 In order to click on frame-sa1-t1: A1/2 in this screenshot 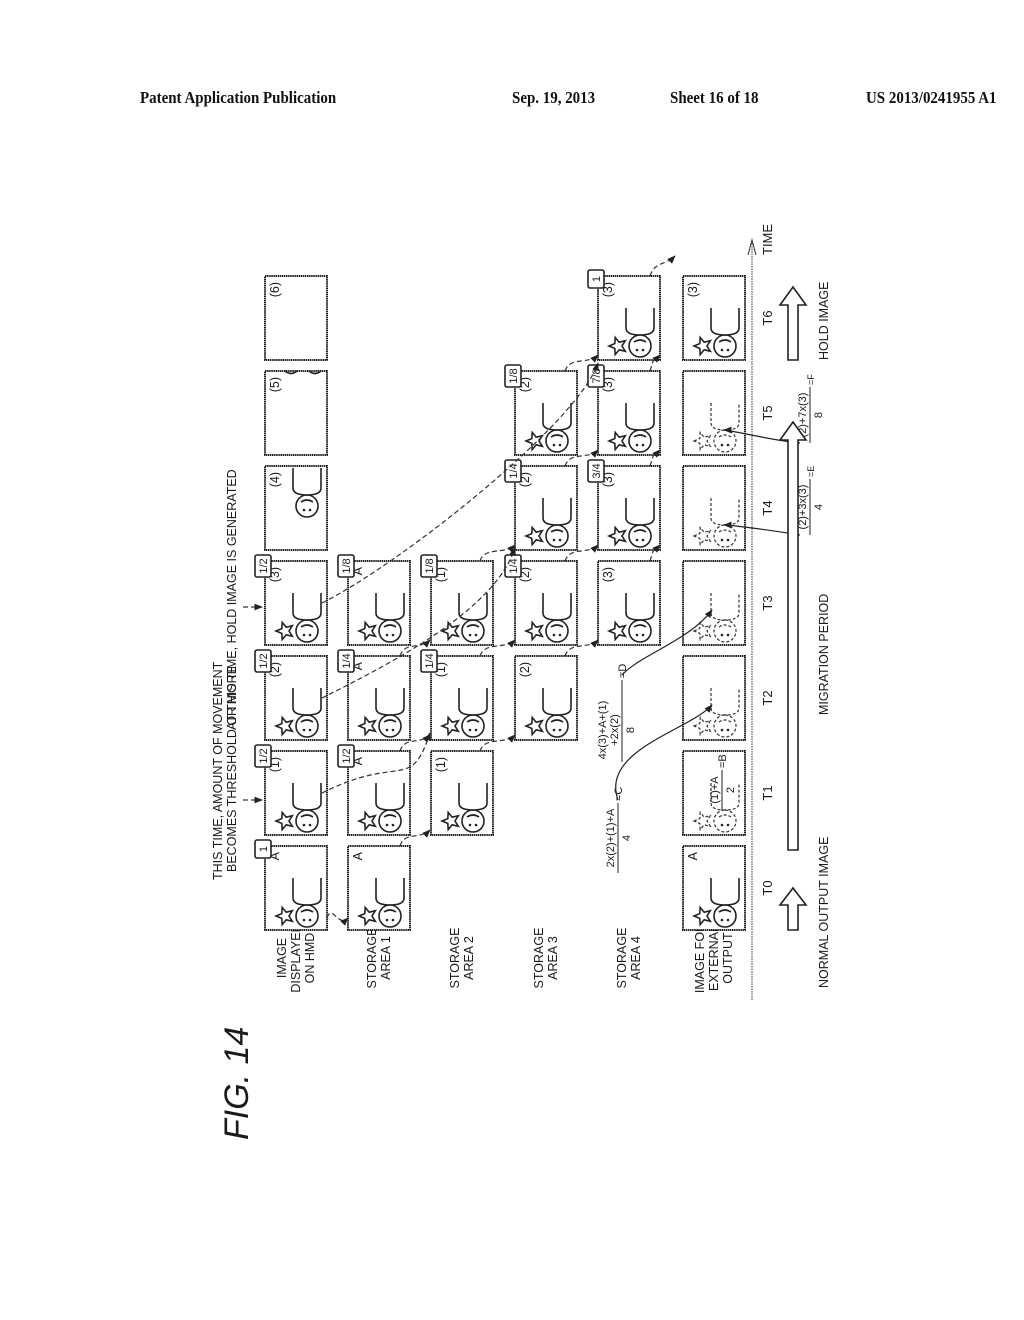, I will do `click(374, 790)`.